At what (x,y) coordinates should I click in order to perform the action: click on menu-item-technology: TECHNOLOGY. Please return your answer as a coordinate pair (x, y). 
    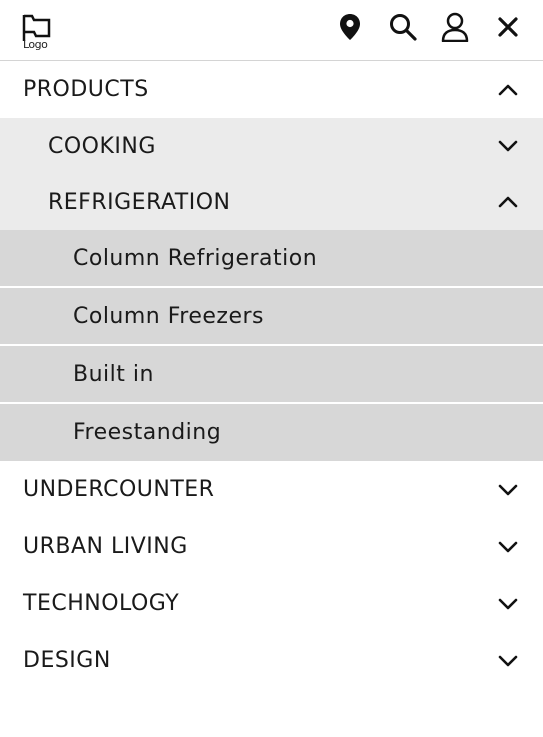
    Looking at the image, I should click on (271, 603).